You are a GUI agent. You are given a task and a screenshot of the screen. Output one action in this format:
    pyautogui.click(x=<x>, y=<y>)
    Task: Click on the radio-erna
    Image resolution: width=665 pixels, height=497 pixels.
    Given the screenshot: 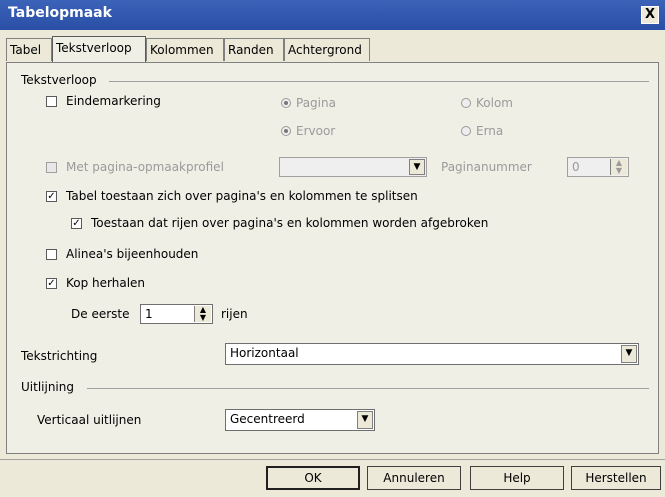 What is the action you would take?
    pyautogui.click(x=466, y=131)
    